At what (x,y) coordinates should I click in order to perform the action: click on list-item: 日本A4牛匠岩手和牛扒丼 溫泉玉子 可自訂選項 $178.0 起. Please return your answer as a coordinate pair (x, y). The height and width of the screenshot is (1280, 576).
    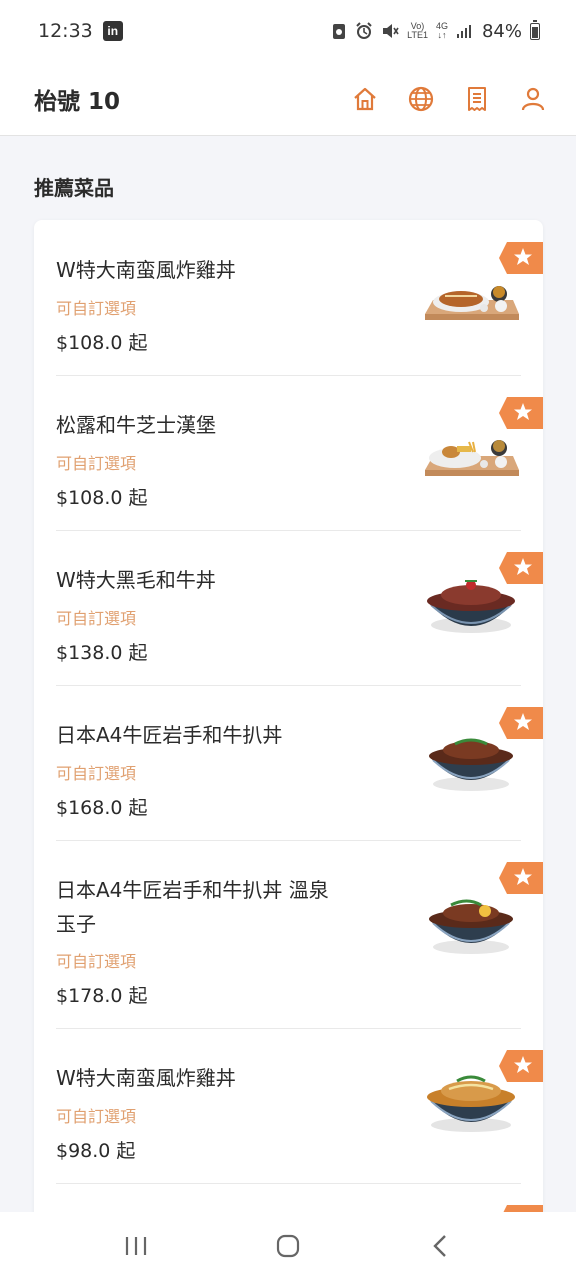
    Looking at the image, I should click on (299, 935).